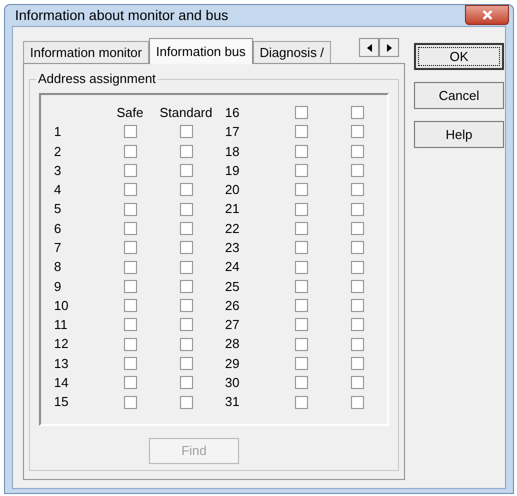  I want to click on column-header: Safe, so click(130, 113).